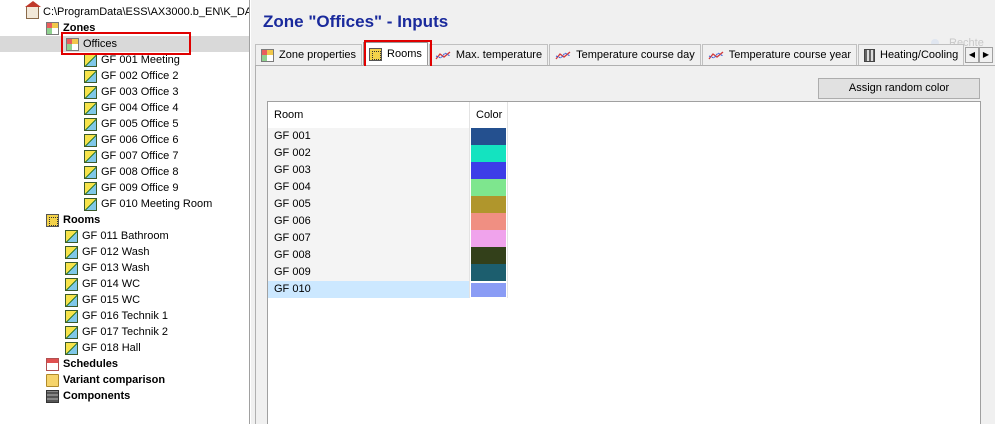 Image resolution: width=995 pixels, height=424 pixels. Describe the element at coordinates (972, 55) in the screenshot. I see `tab-scroll-left-icon: ◀` at that location.